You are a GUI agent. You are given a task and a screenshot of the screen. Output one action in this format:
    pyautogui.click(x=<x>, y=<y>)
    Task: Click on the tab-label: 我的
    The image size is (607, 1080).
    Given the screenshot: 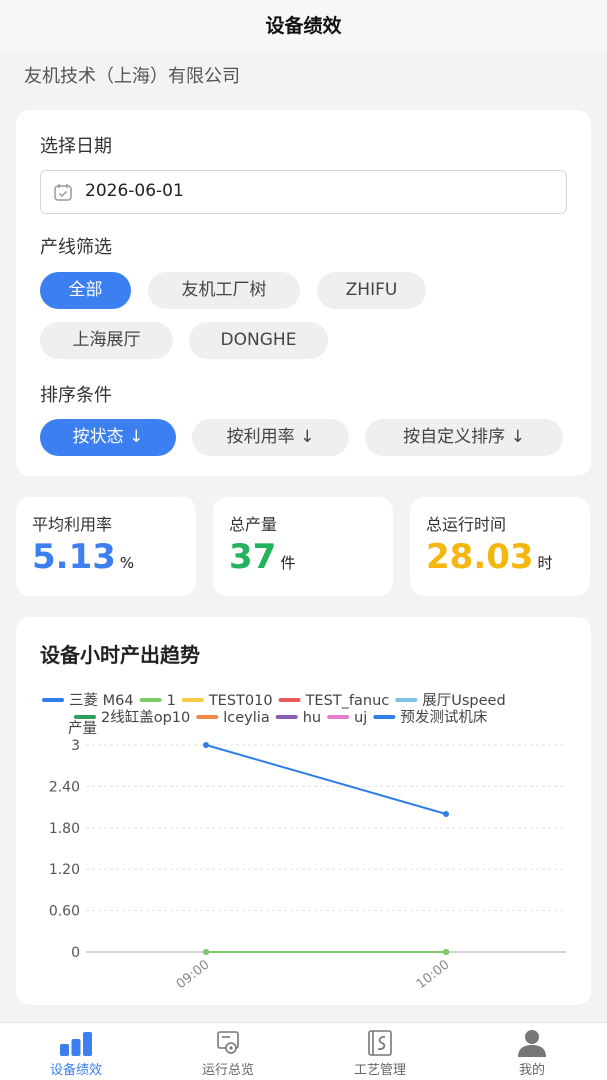 What is the action you would take?
    pyautogui.click(x=531, y=1070)
    